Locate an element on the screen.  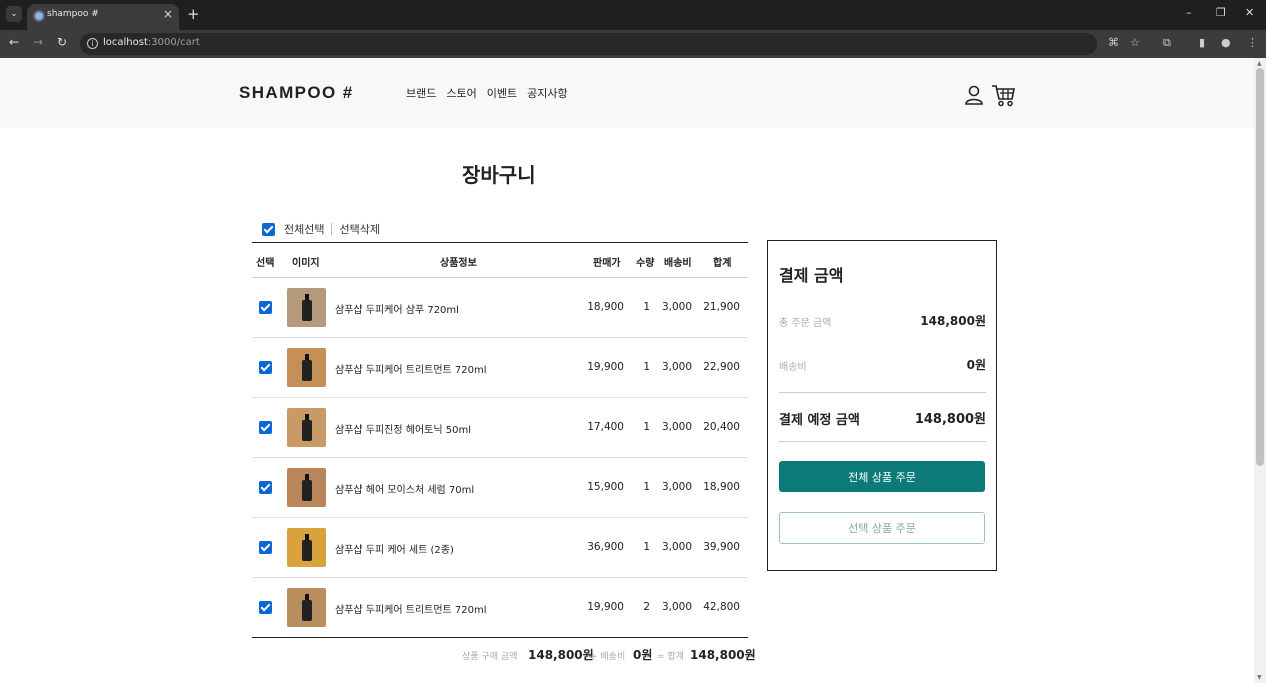
product-total: 22,900 is located at coordinates (721, 367).